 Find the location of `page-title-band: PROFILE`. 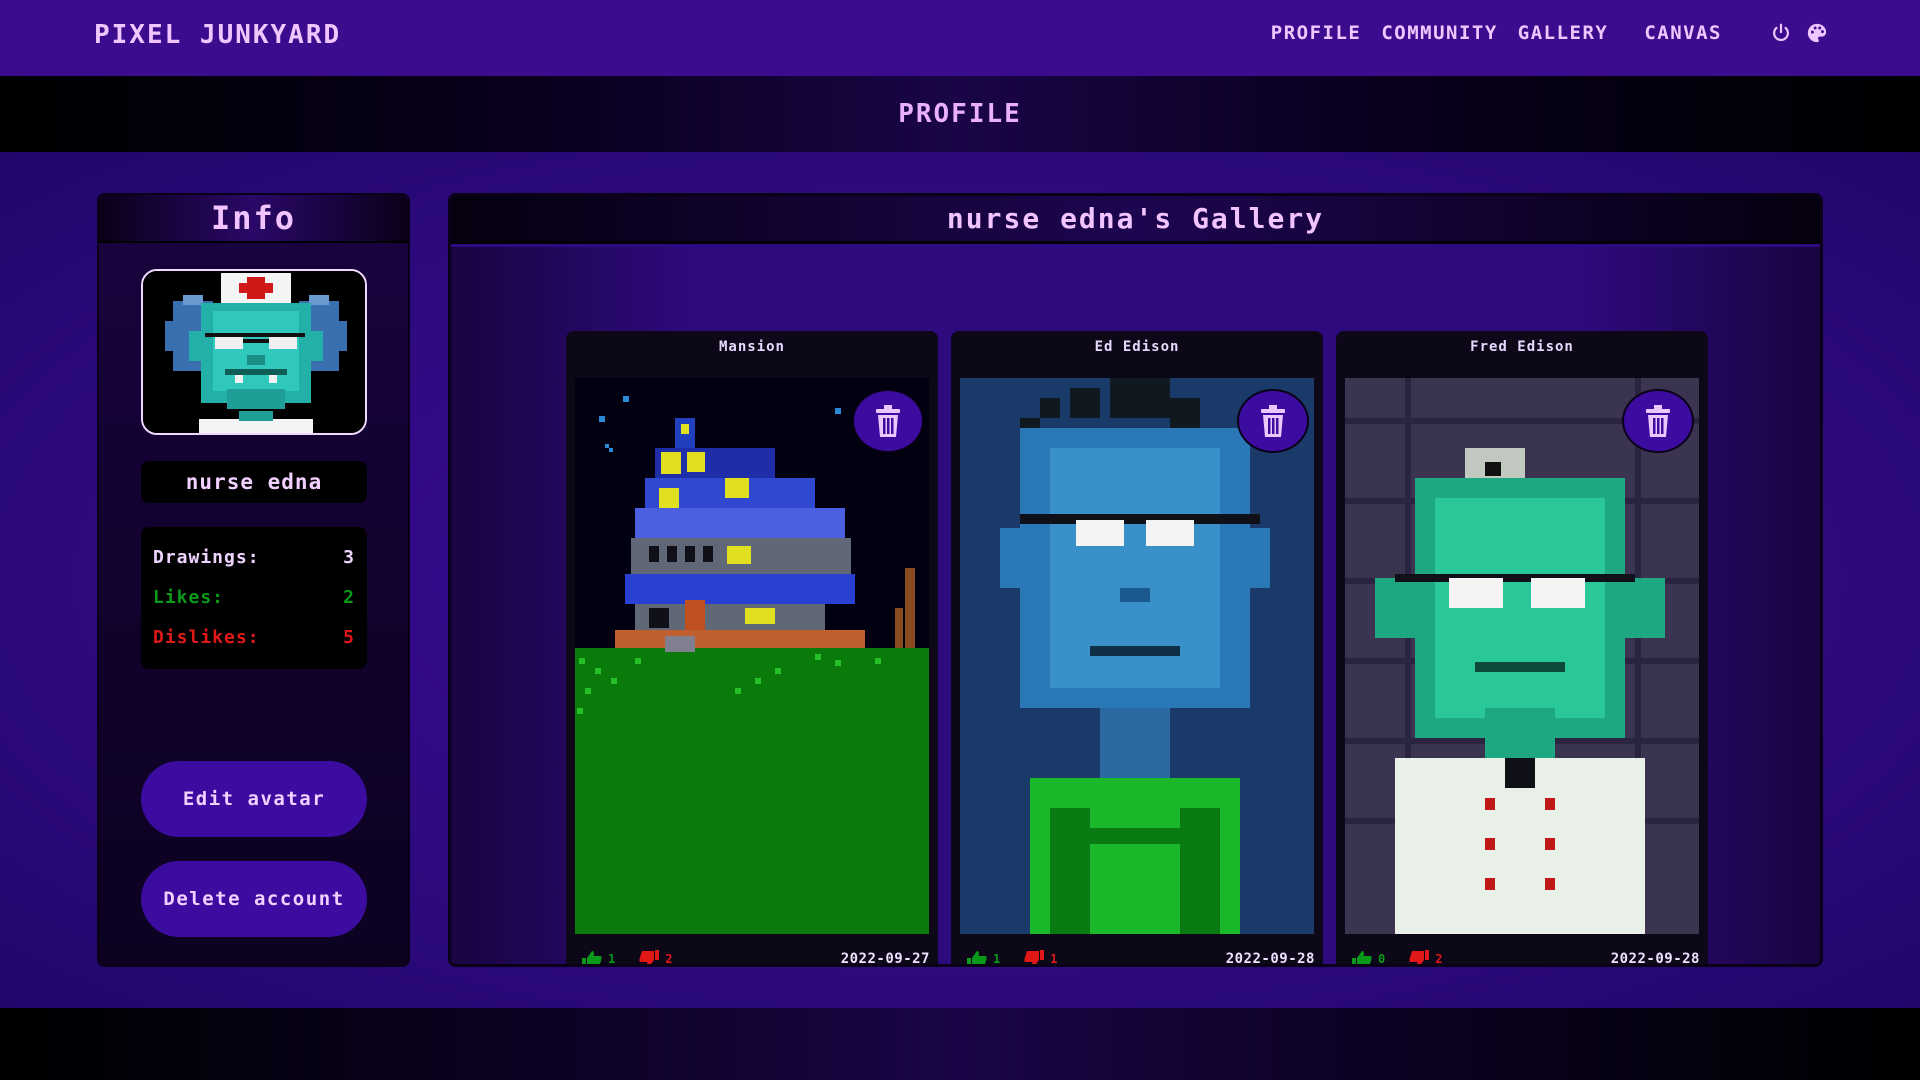

page-title-band: PROFILE is located at coordinates (960, 114).